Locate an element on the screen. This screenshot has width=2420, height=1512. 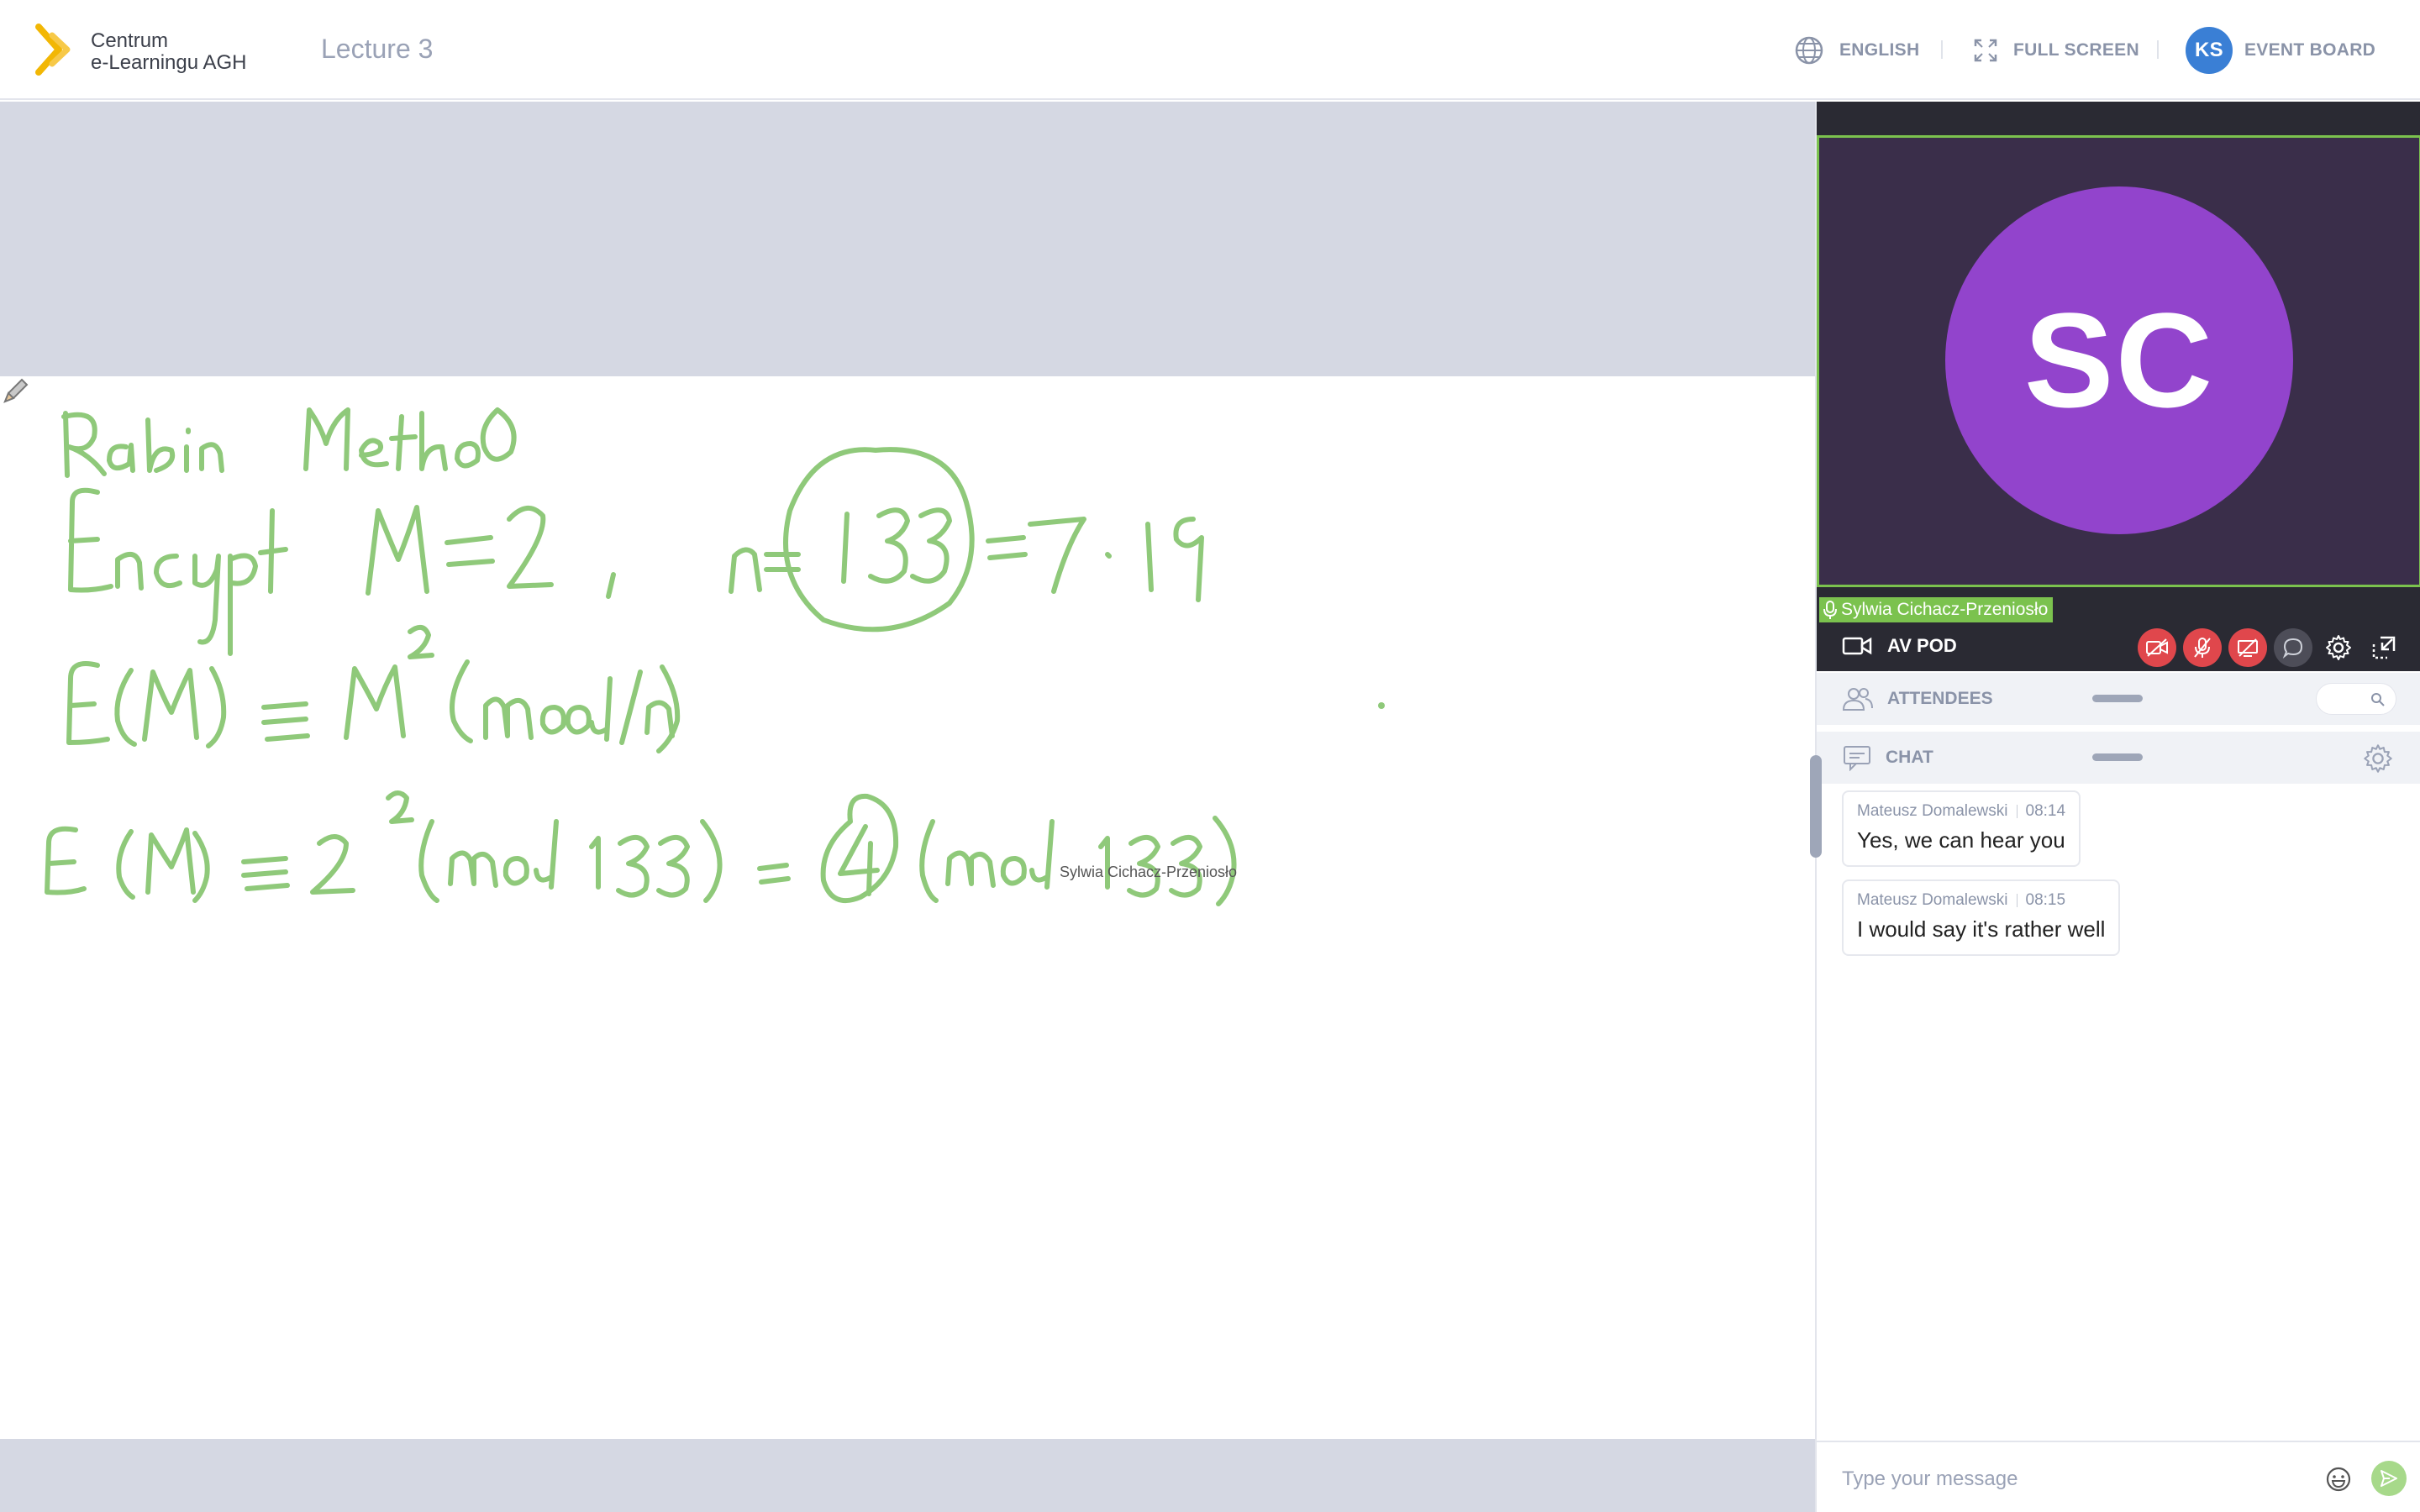
speech-bubble-icon is located at coordinates (2292, 648).